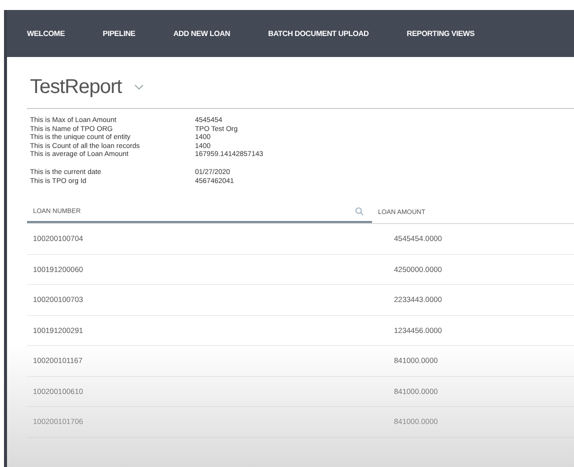 This screenshot has width=574, height=467. Describe the element at coordinates (76, 87) in the screenshot. I see `report-title: TestReport` at that location.